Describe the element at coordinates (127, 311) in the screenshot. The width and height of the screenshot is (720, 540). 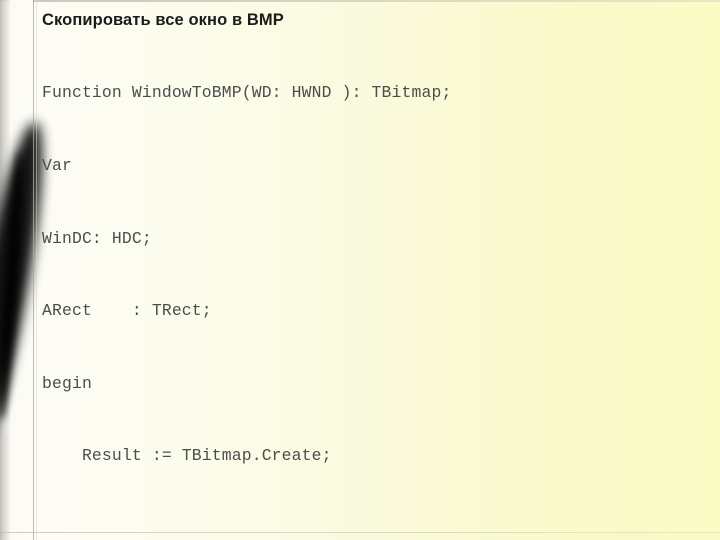
I see `code-line: ARect : TRect;` at that location.